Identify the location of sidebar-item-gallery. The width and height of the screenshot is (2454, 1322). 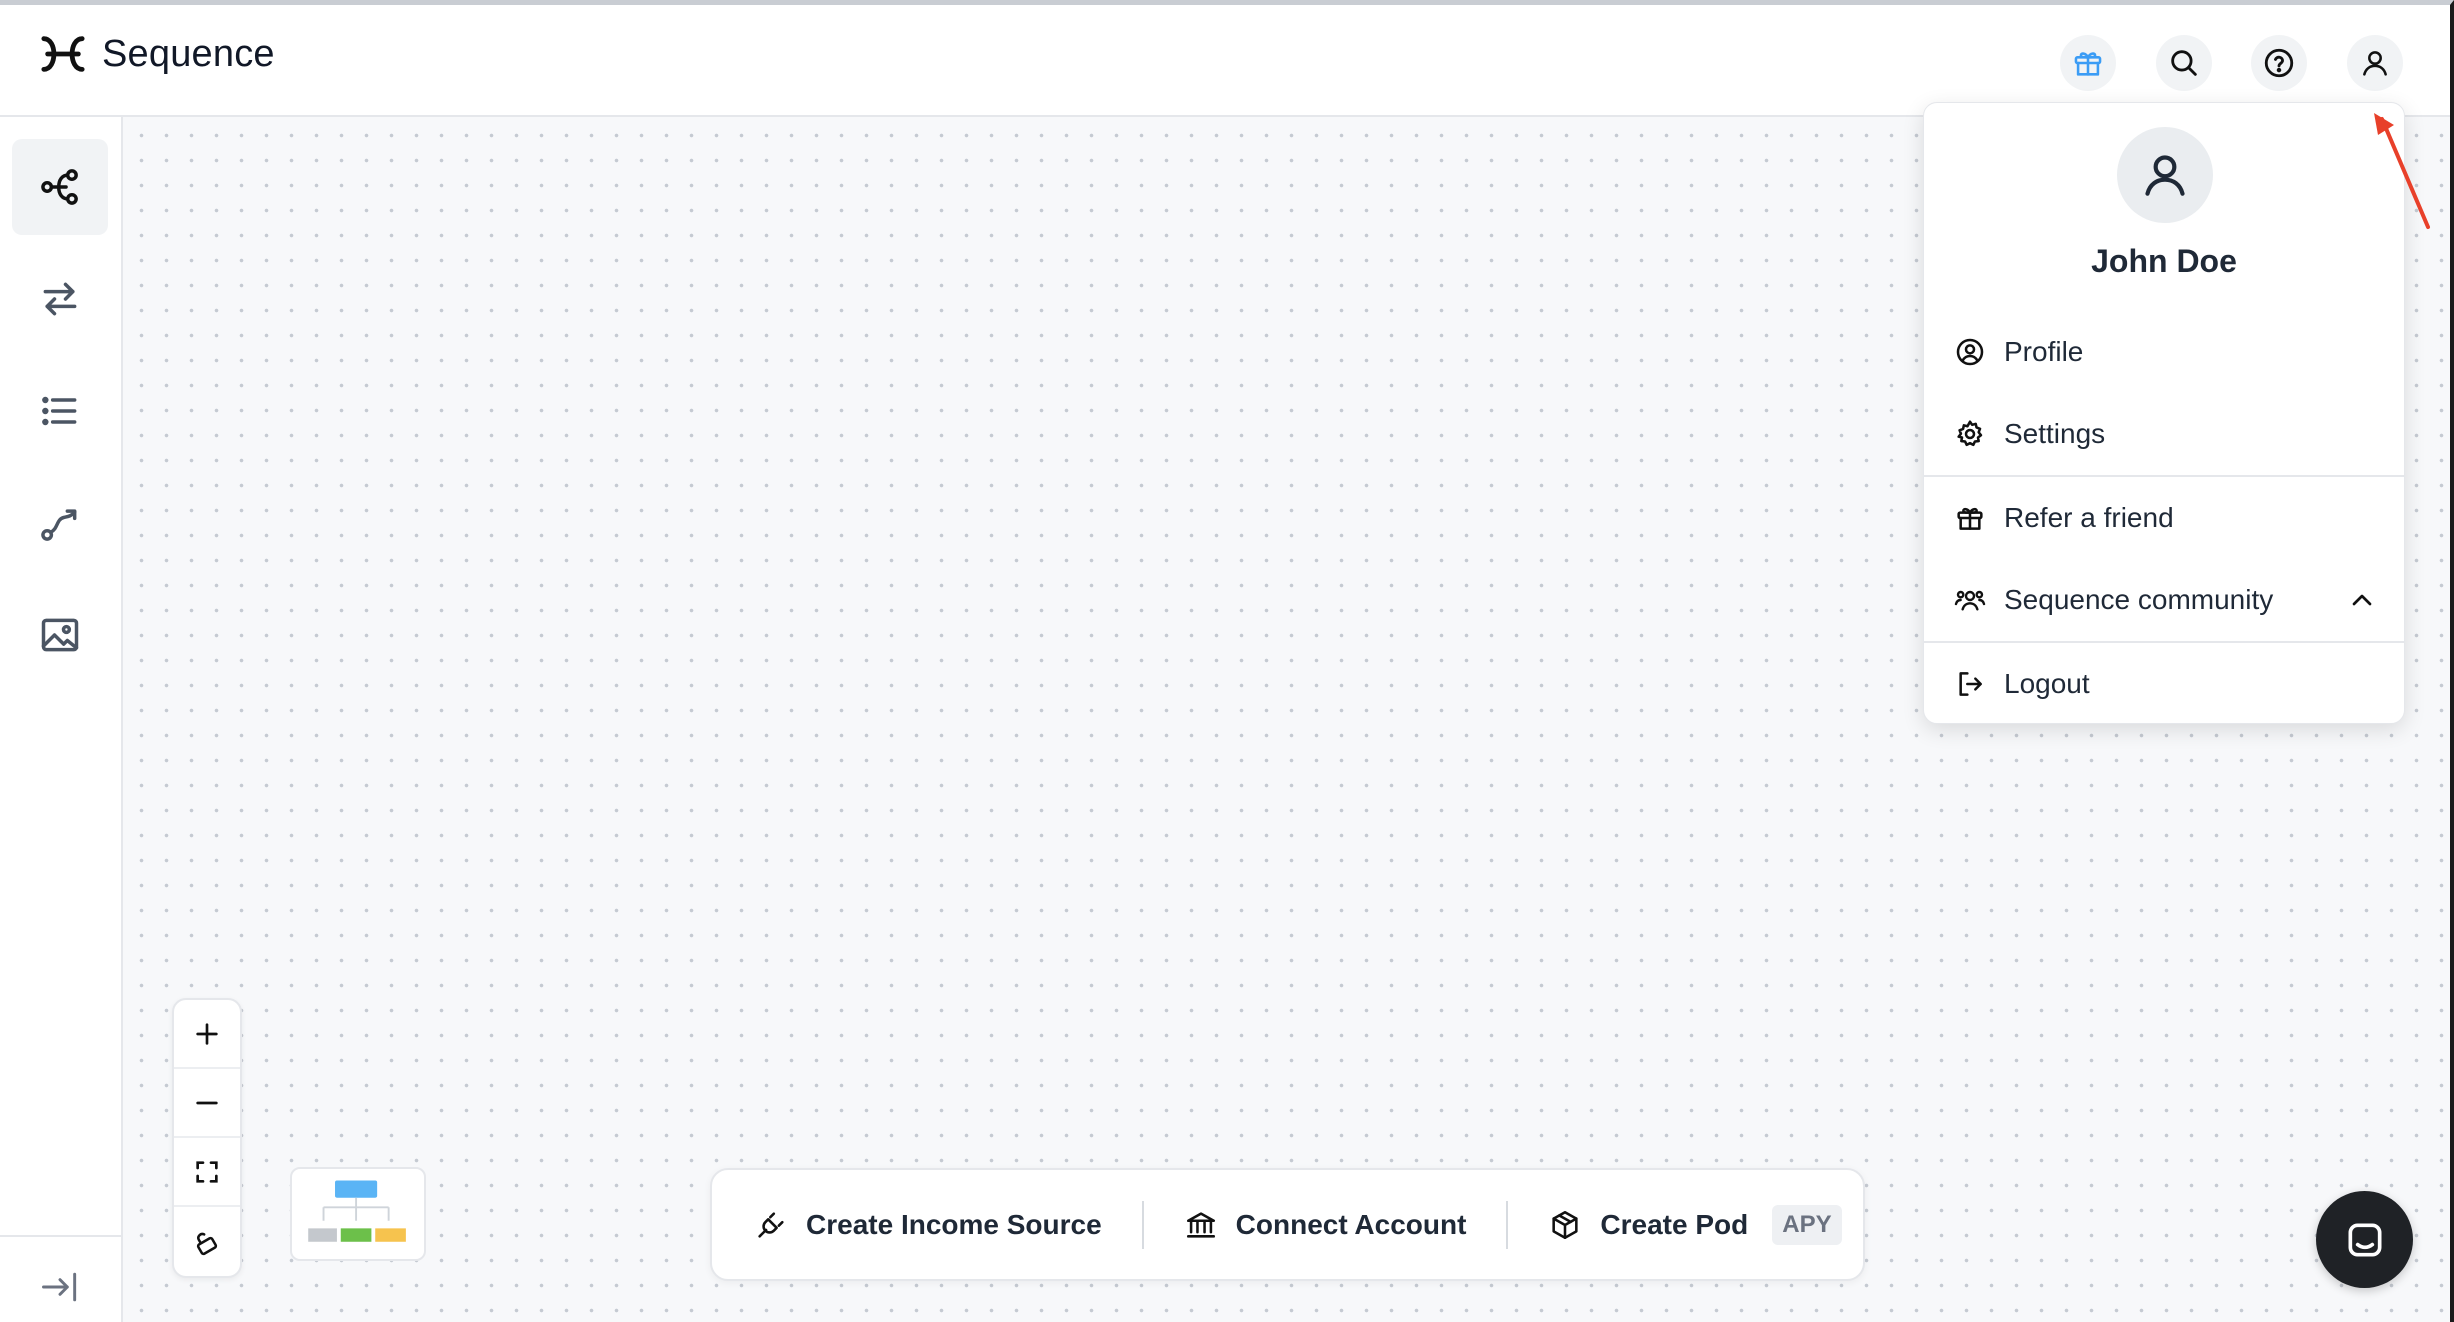
(60, 635).